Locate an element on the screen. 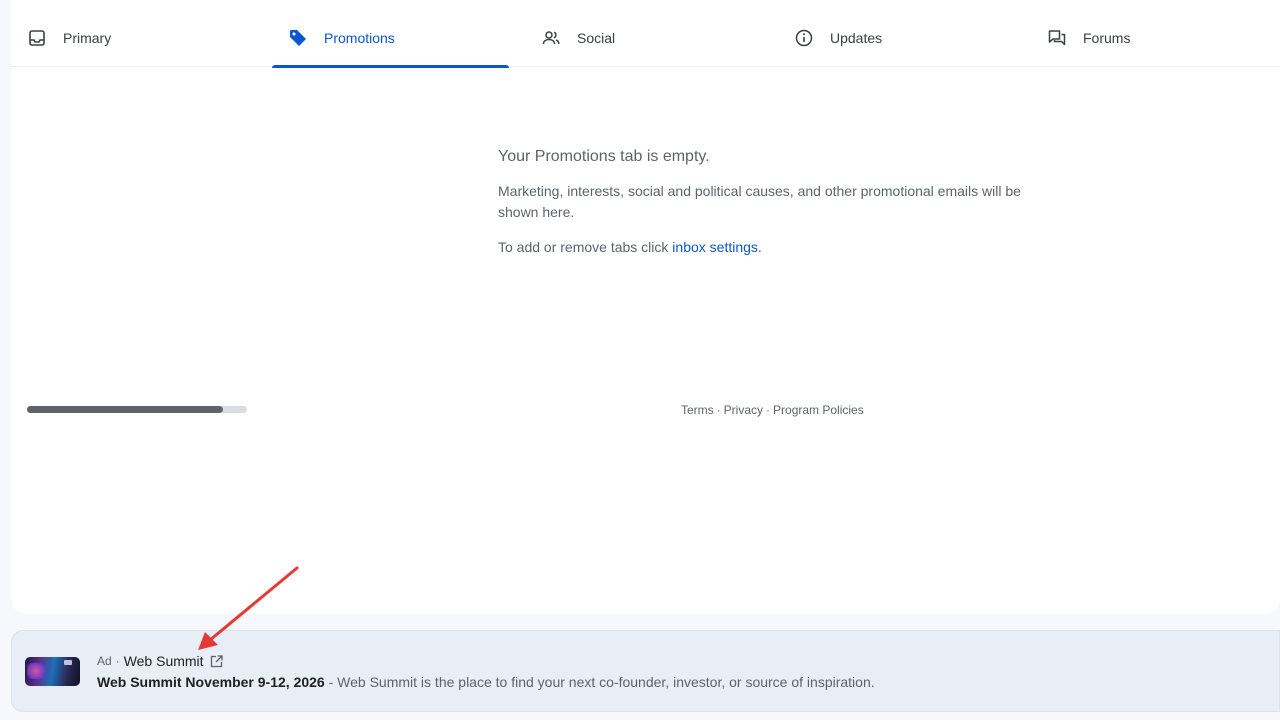 This screenshot has height=720, width=1280. terms-link: Terms is located at coordinates (697, 410).